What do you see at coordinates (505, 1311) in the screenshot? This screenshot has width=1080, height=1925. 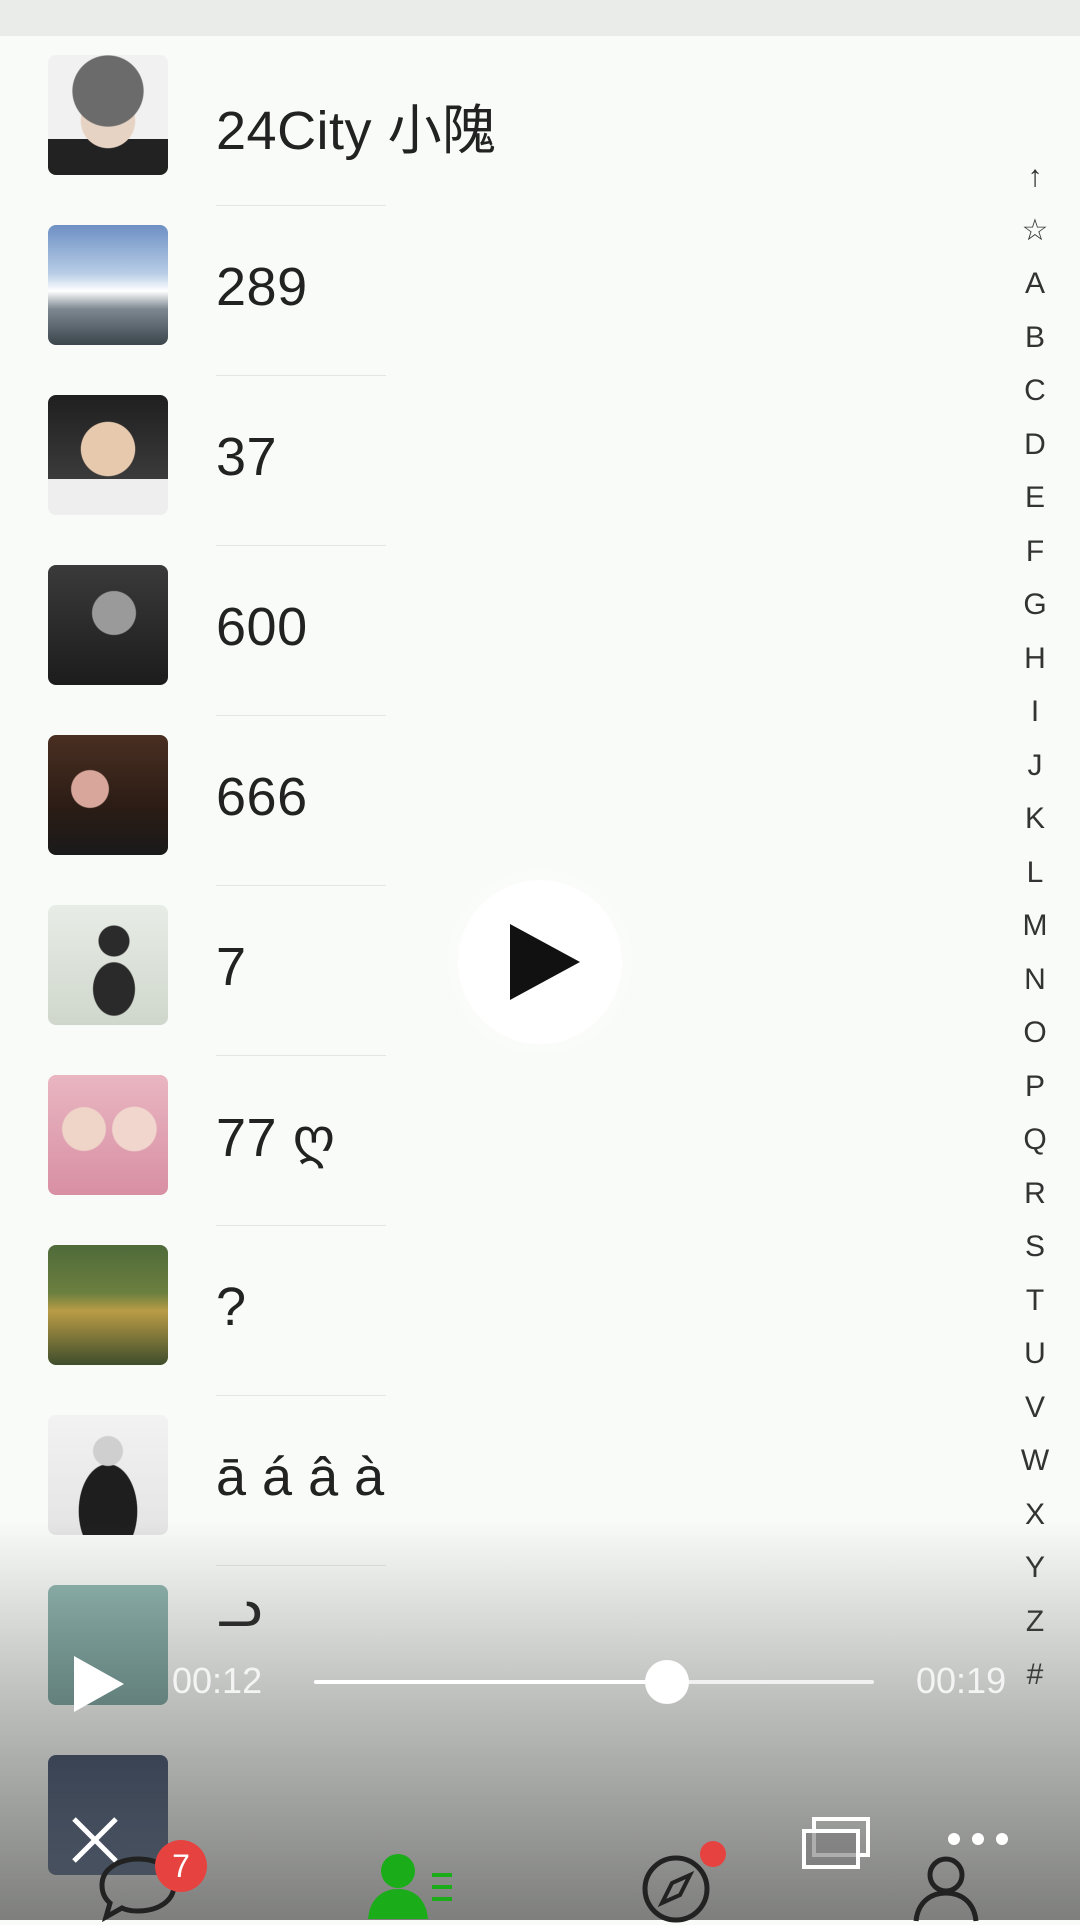 I see `contact-row: ?` at bounding box center [505, 1311].